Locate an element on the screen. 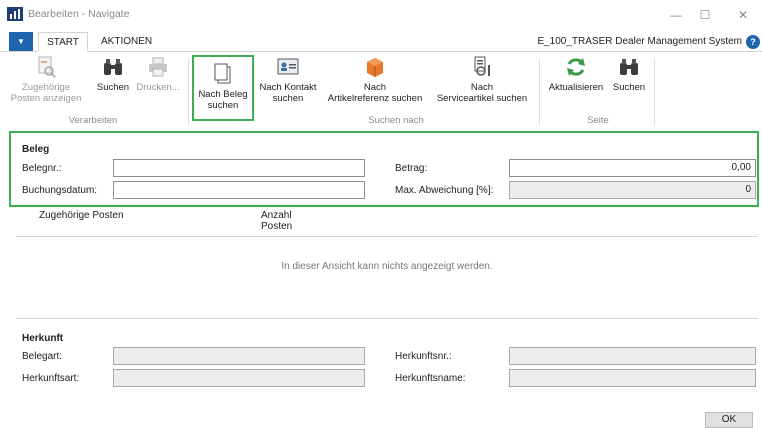 The height and width of the screenshot is (428, 762). item-box-icon is located at coordinates (375, 67).